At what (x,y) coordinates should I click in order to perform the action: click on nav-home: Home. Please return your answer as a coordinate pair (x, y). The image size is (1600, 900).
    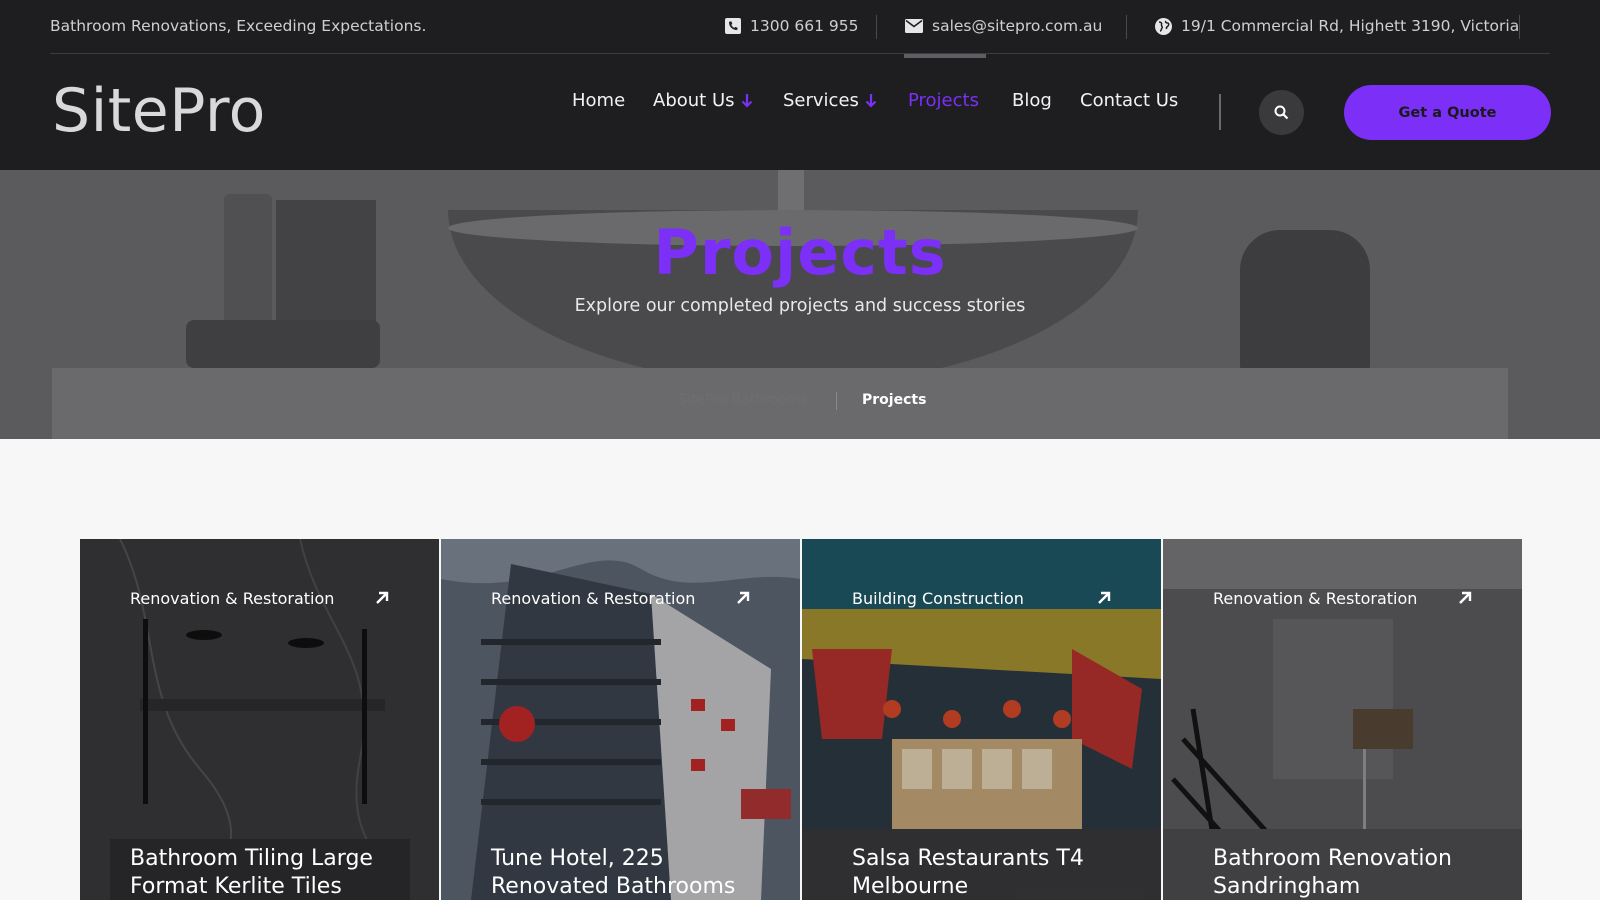
    Looking at the image, I should click on (598, 100).